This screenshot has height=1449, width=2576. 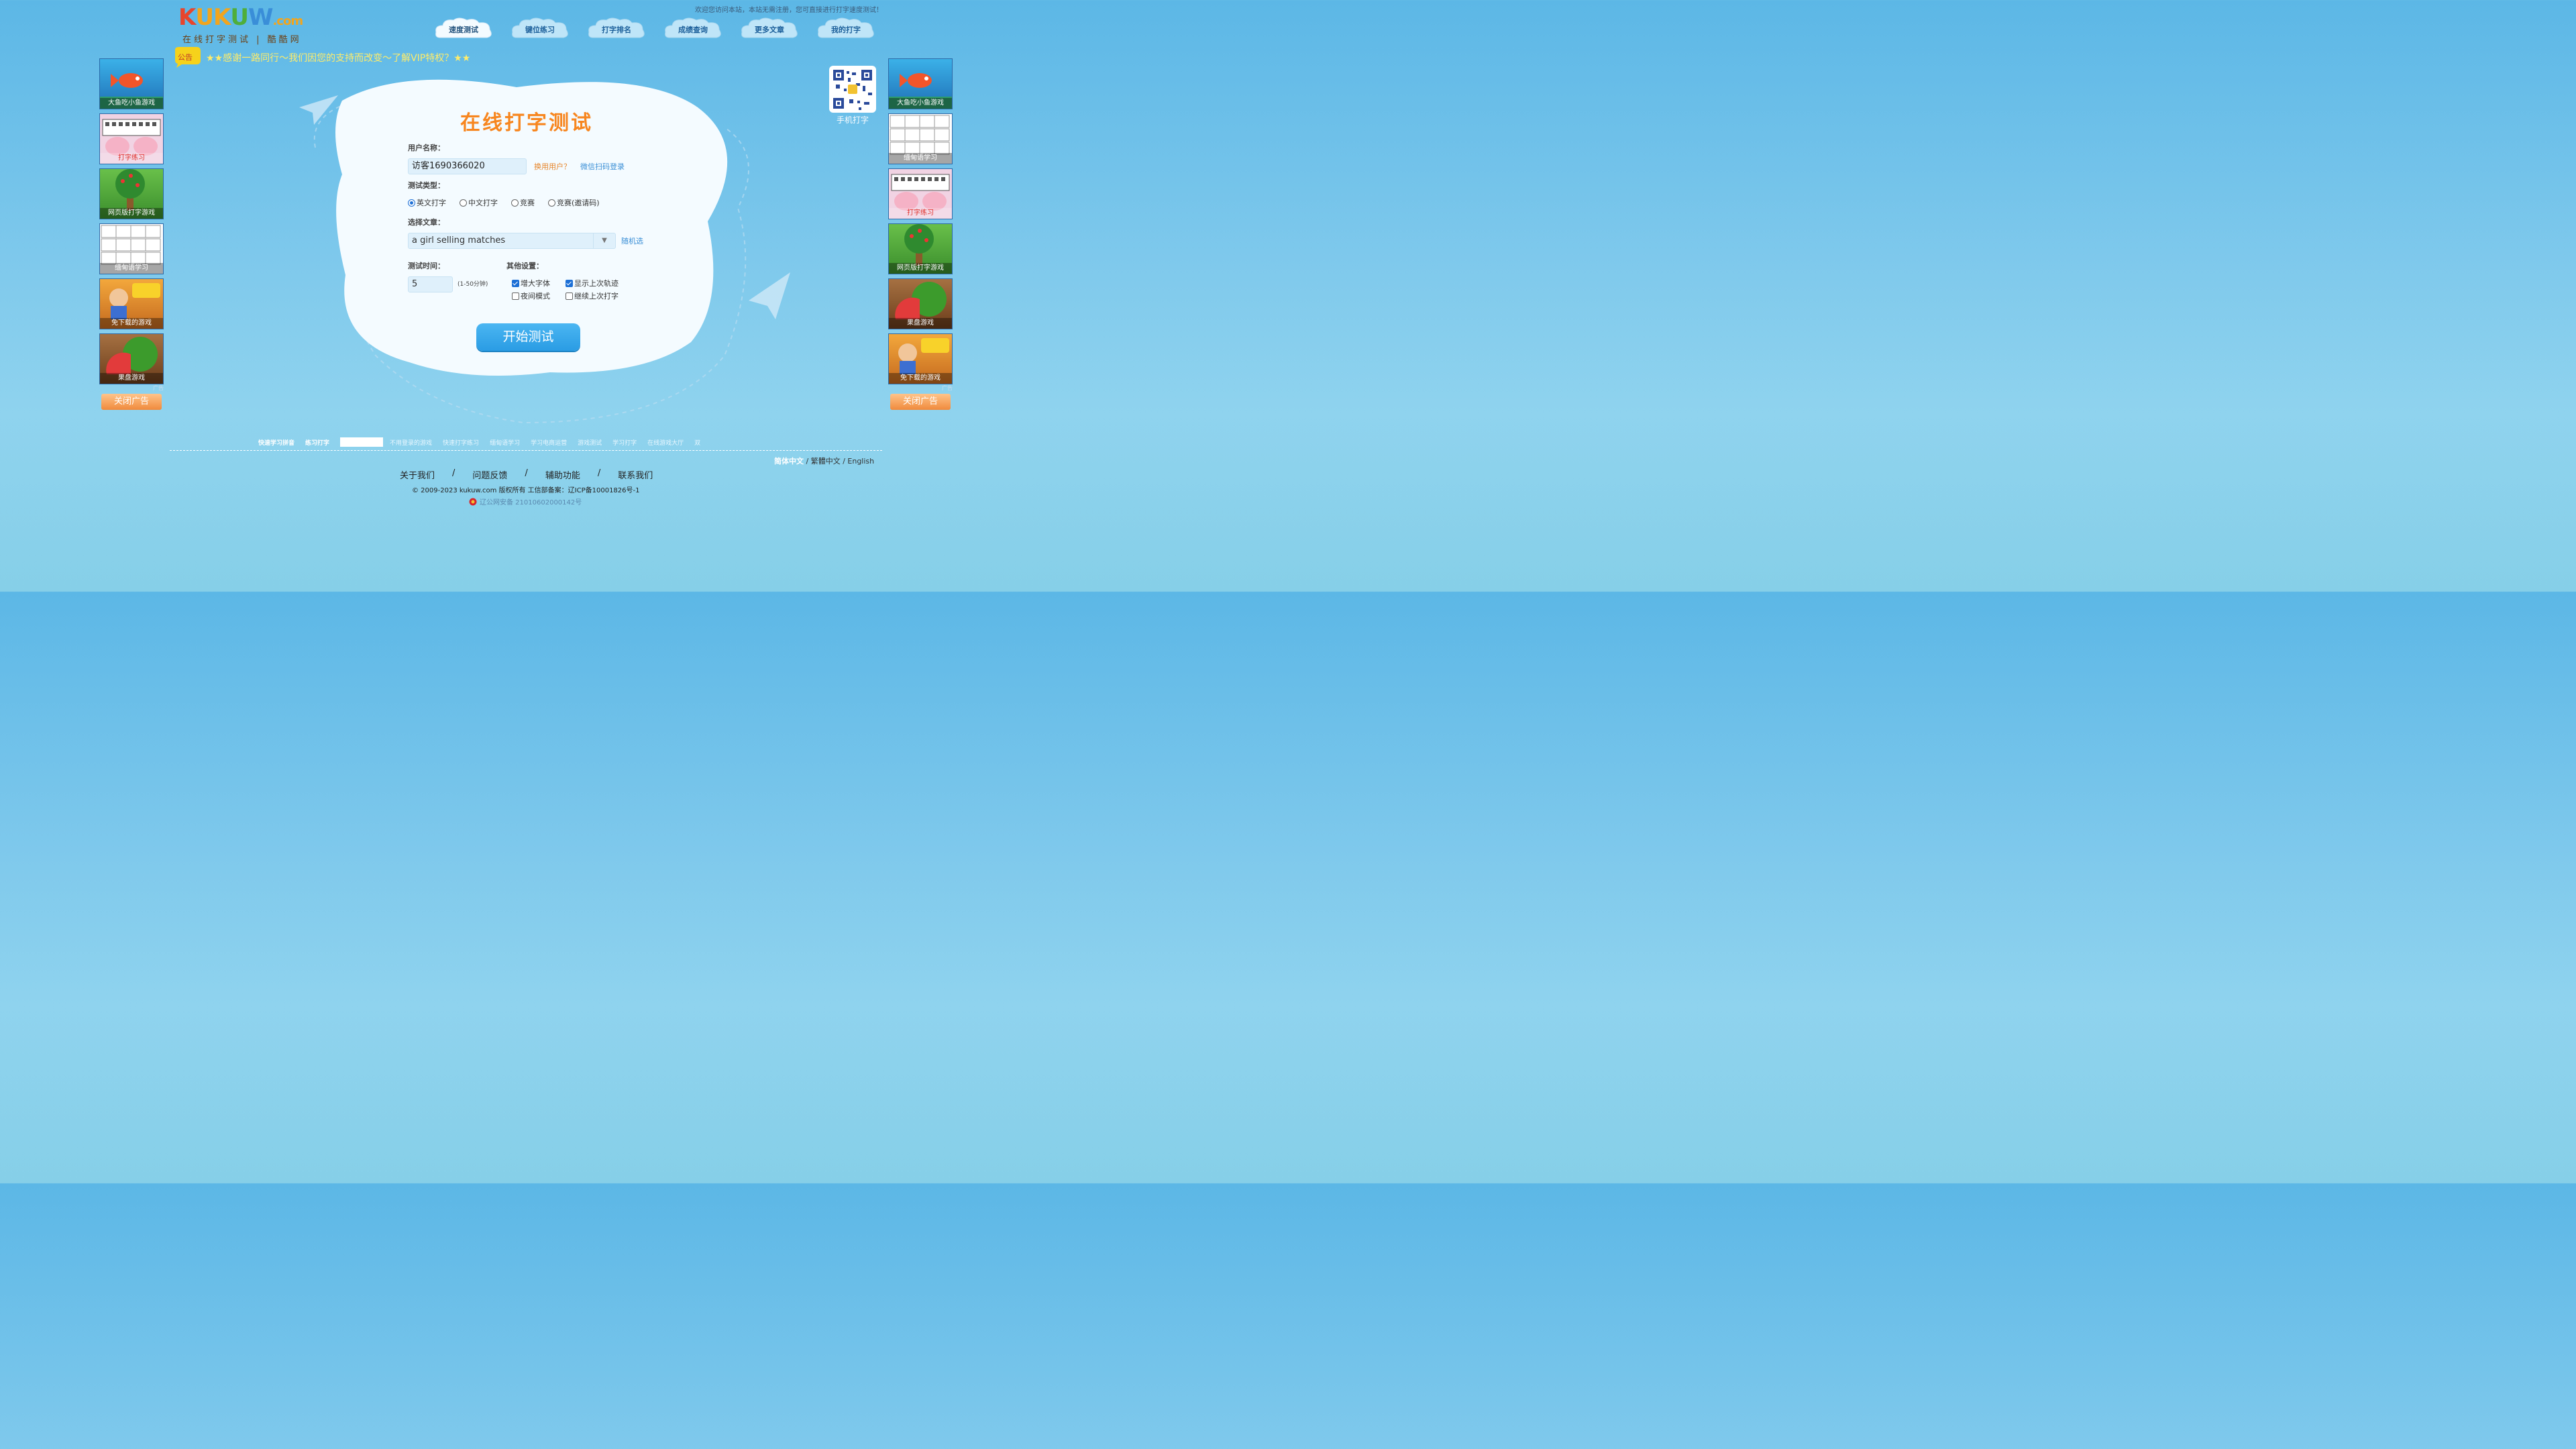 I want to click on qr-label: 手机打字, so click(x=852, y=120).